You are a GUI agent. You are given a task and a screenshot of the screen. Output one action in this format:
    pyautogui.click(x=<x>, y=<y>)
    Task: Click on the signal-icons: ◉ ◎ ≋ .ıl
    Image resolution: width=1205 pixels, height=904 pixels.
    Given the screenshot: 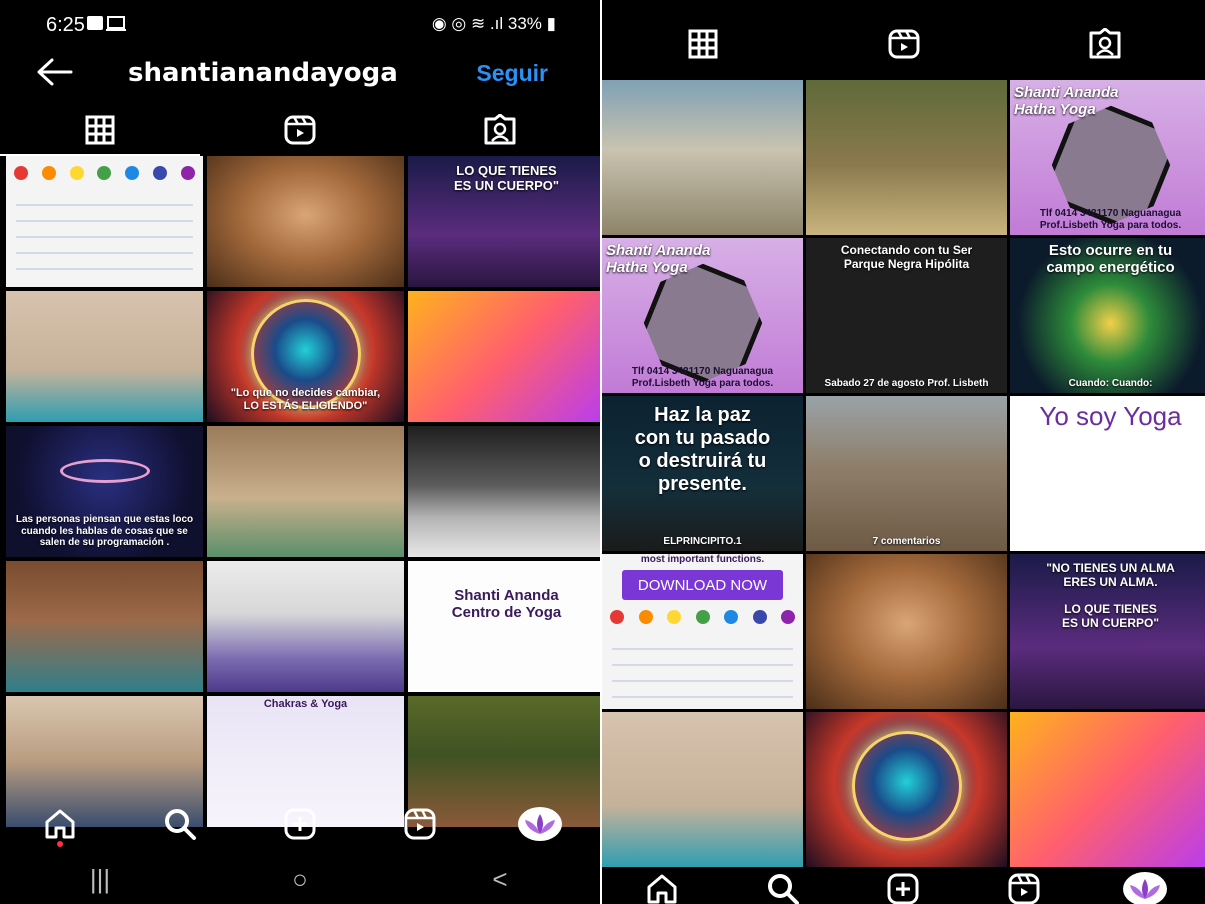 What is the action you would take?
    pyautogui.click(x=467, y=23)
    